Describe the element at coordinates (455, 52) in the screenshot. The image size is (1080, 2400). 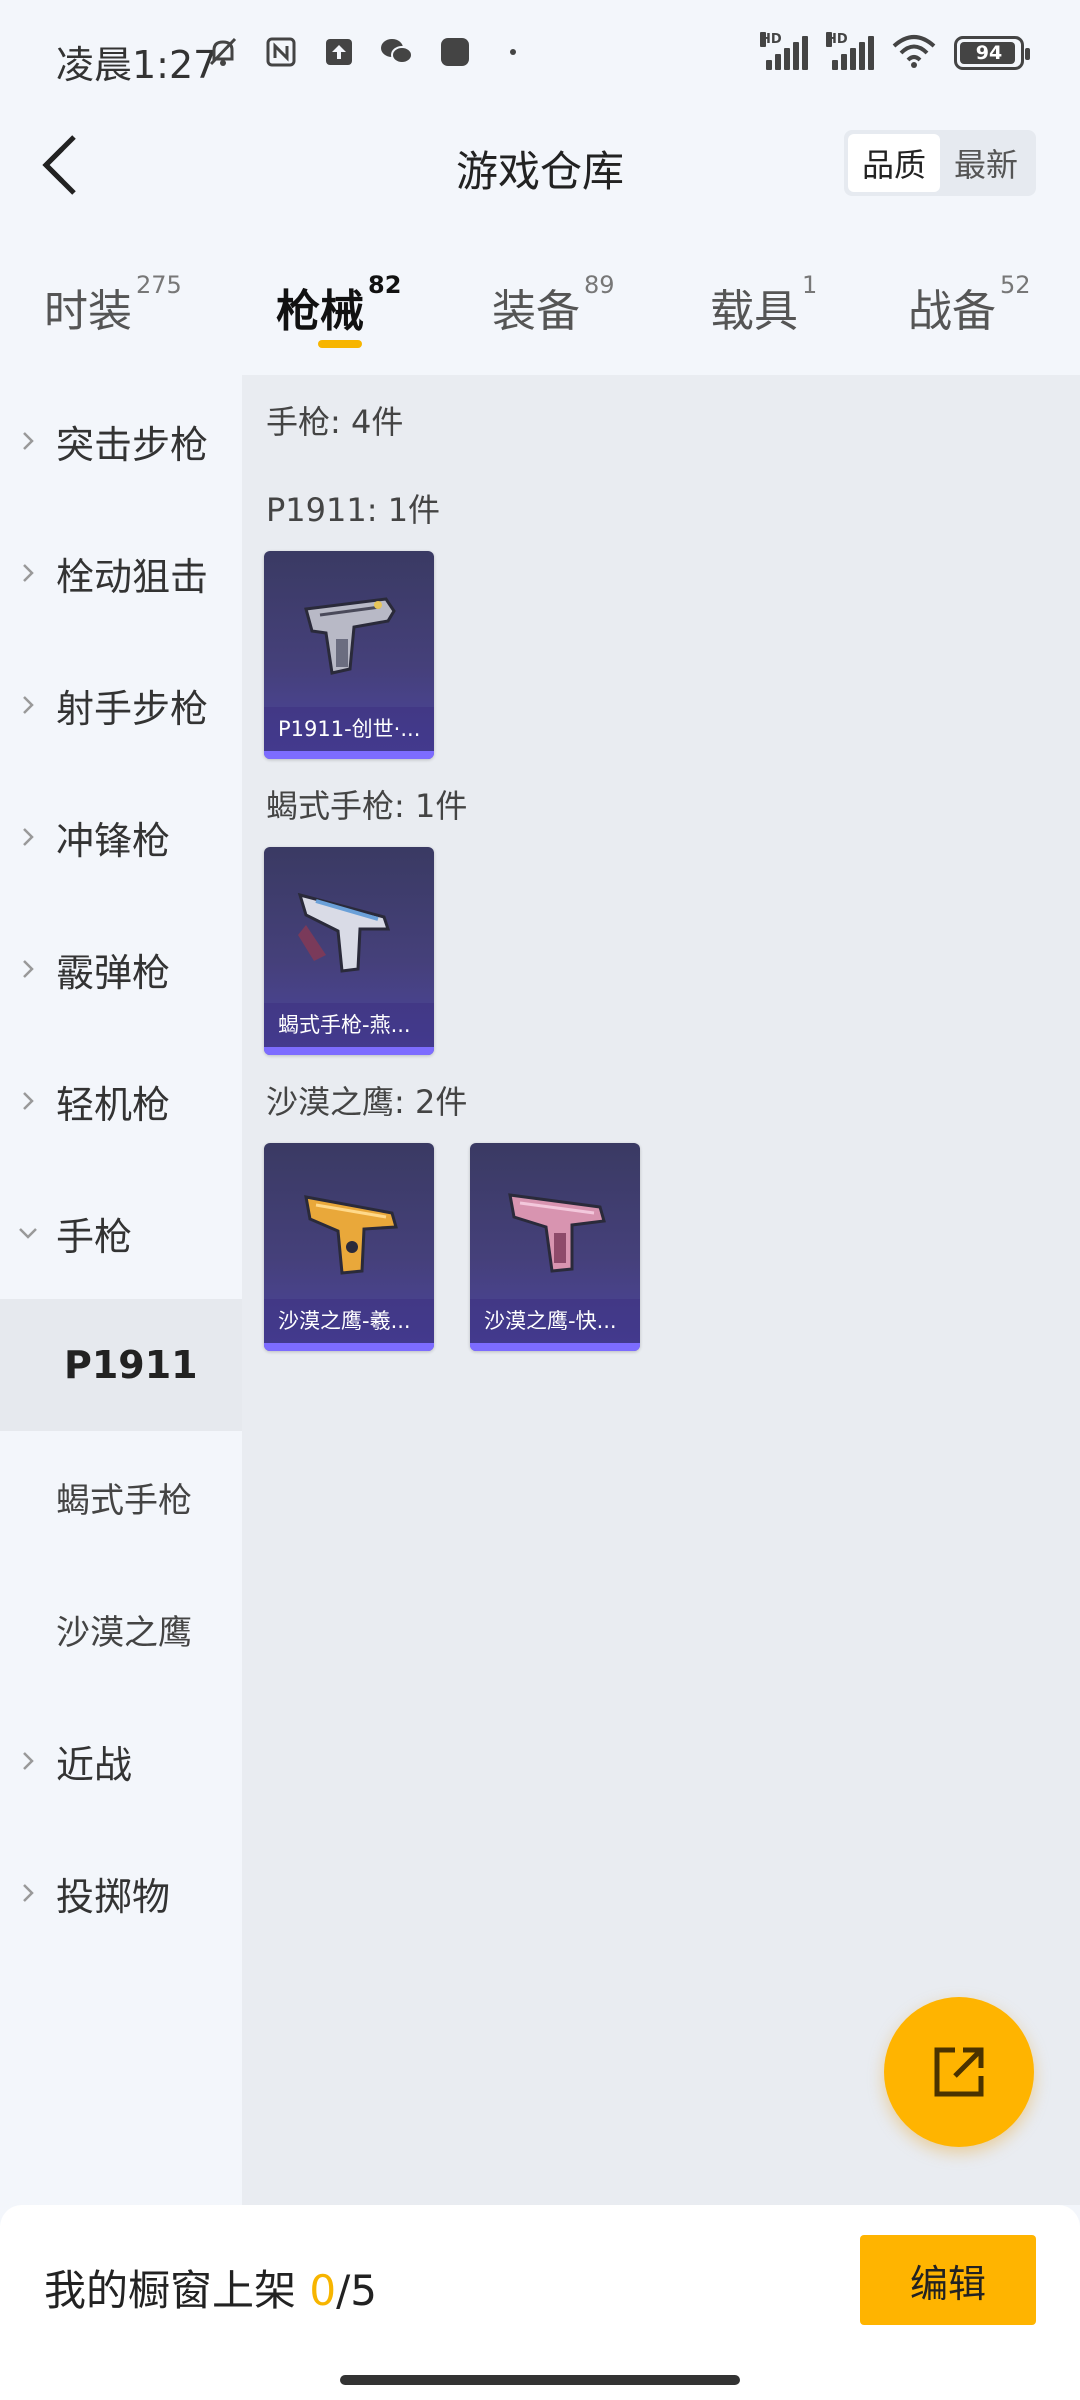
I see `app-icon` at that location.